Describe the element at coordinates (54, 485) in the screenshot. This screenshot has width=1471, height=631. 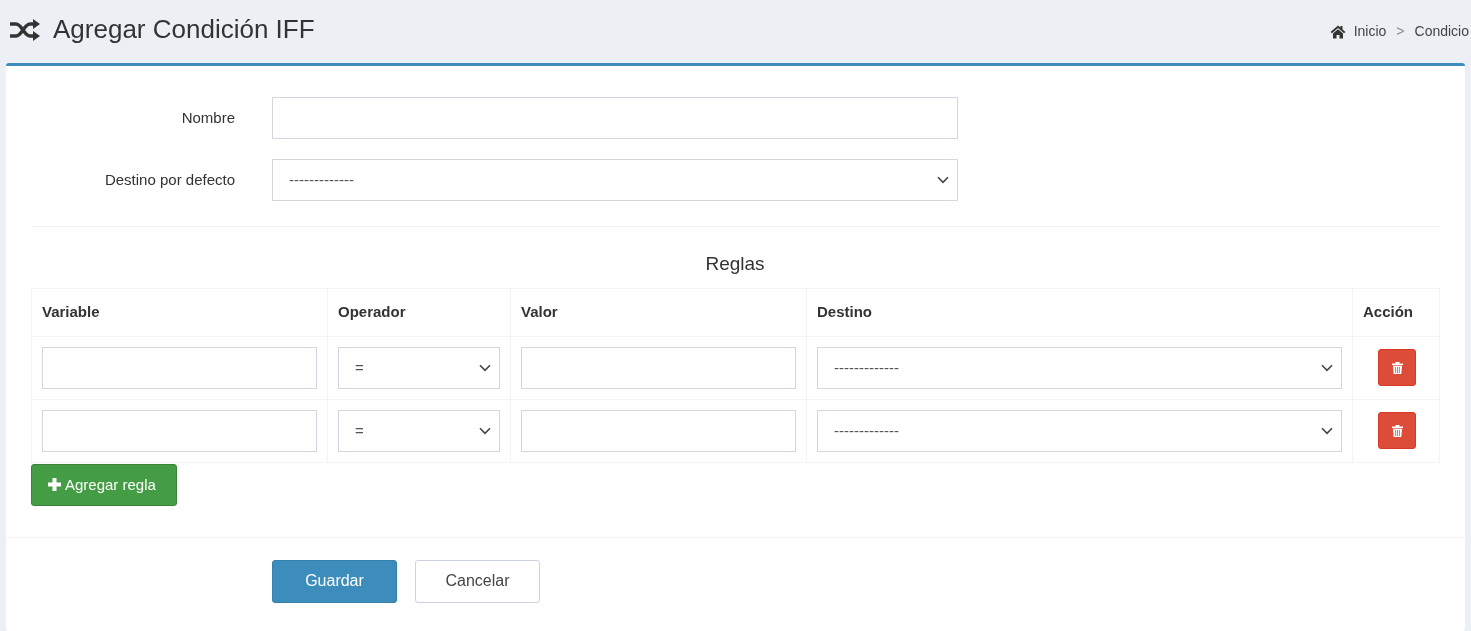
I see `plus-icon` at that location.